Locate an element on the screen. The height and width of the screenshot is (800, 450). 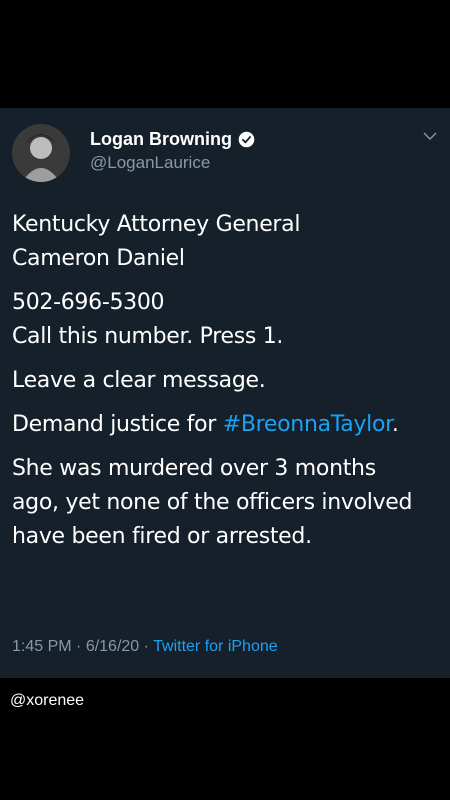
tweet-paragraph: Demand justice for #BreonnaTaylor. is located at coordinates (227, 425).